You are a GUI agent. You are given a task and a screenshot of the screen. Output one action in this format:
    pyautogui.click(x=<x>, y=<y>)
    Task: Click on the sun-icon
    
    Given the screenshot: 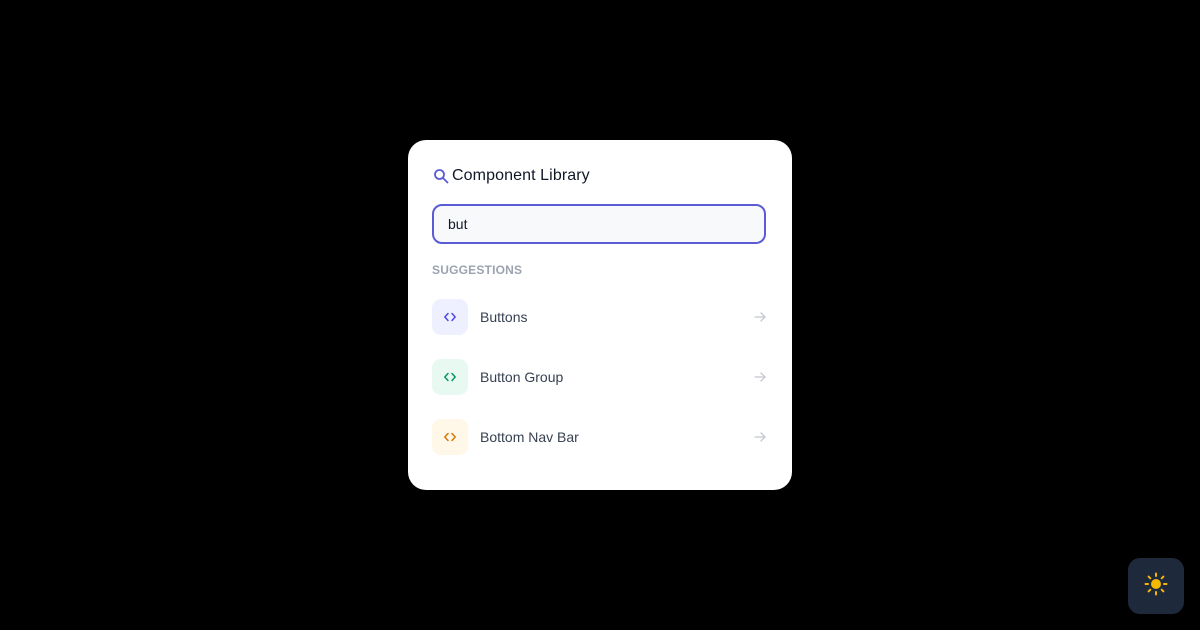 What is the action you would take?
    pyautogui.click(x=1156, y=586)
    